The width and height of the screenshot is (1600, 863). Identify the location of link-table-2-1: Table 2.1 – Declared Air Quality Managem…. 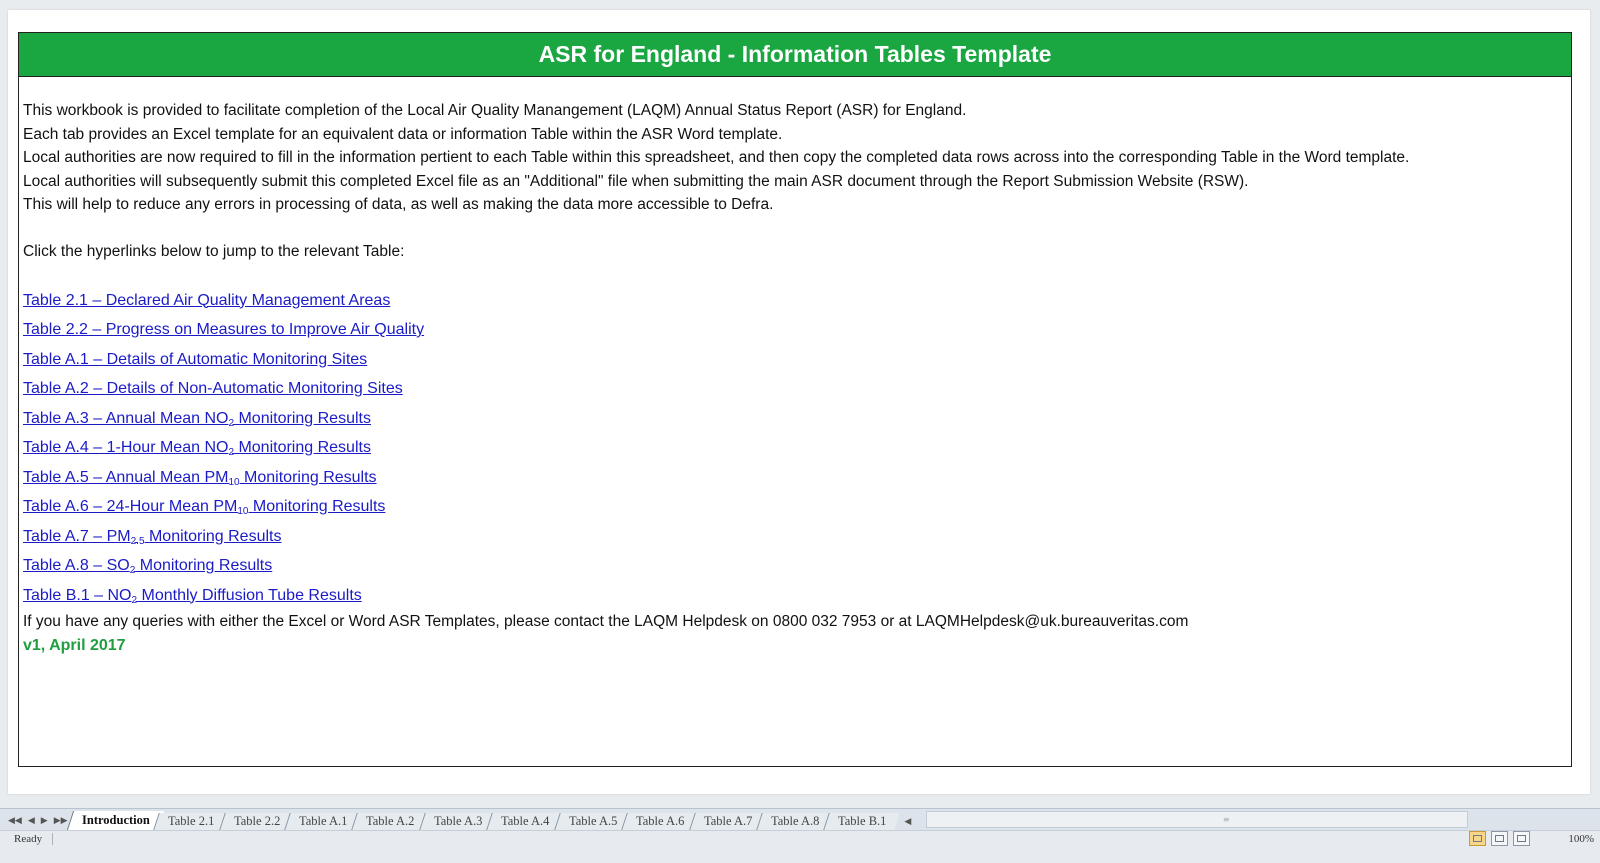
(797, 301).